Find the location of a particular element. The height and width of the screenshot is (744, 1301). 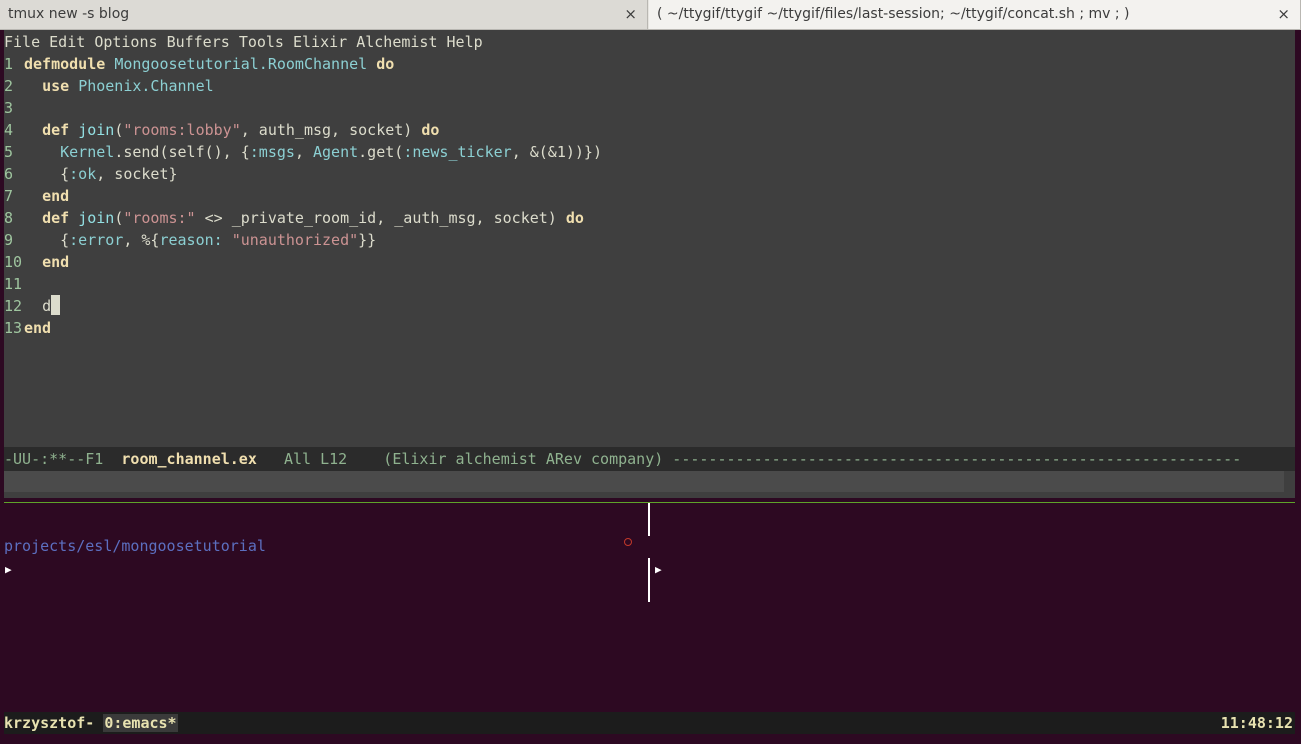

tmux-status-bar: krzysztof- 0:emacs* 11:48:12 is located at coordinates (649, 723).